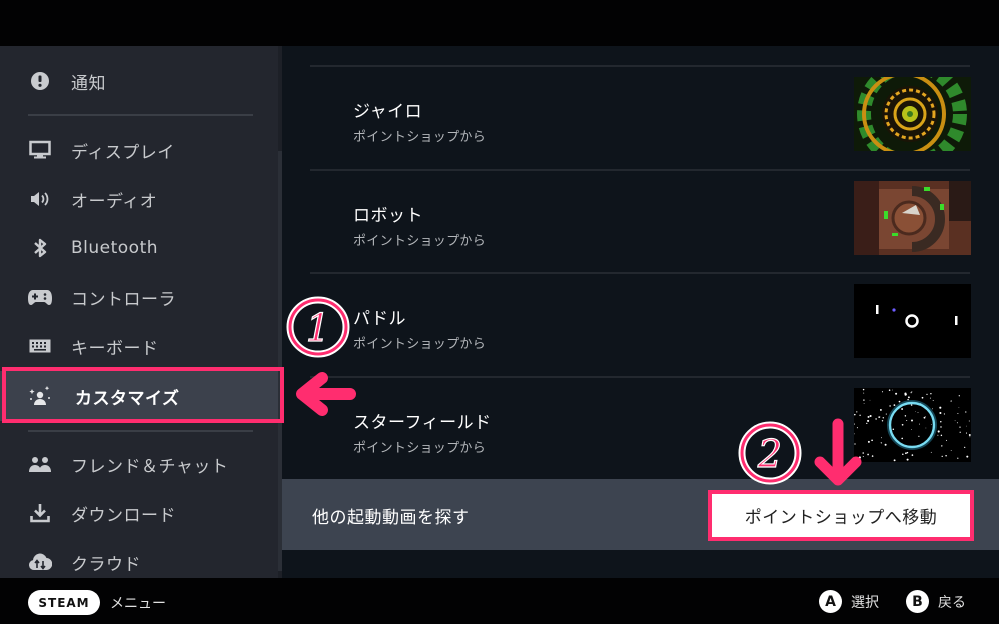 This screenshot has width=999, height=624. Describe the element at coordinates (640, 222) in the screenshot. I see `video-row-robot: ロボット ポイントショップから` at that location.